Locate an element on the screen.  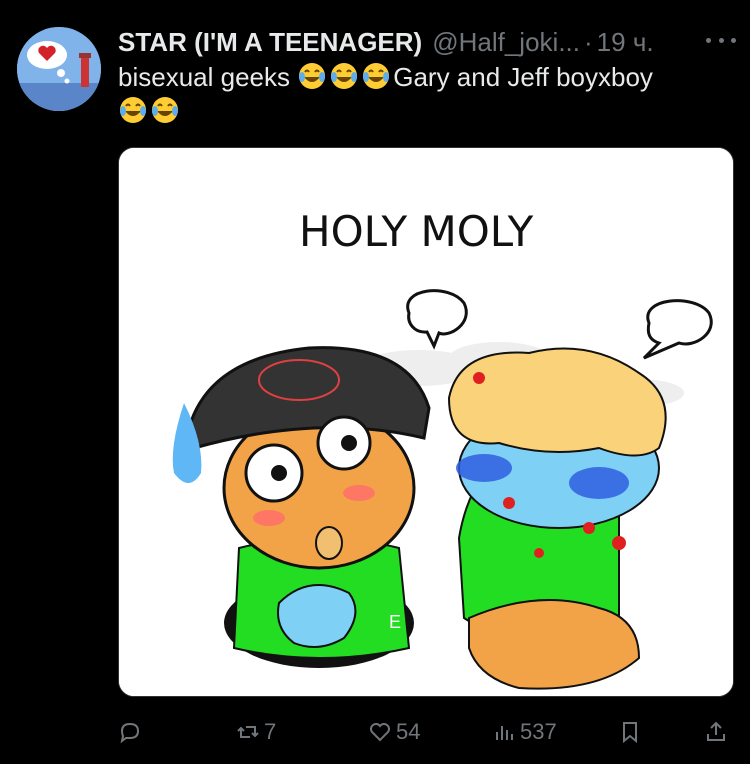
tweet-text-part-1: bisexual geeks is located at coordinates (208, 77).